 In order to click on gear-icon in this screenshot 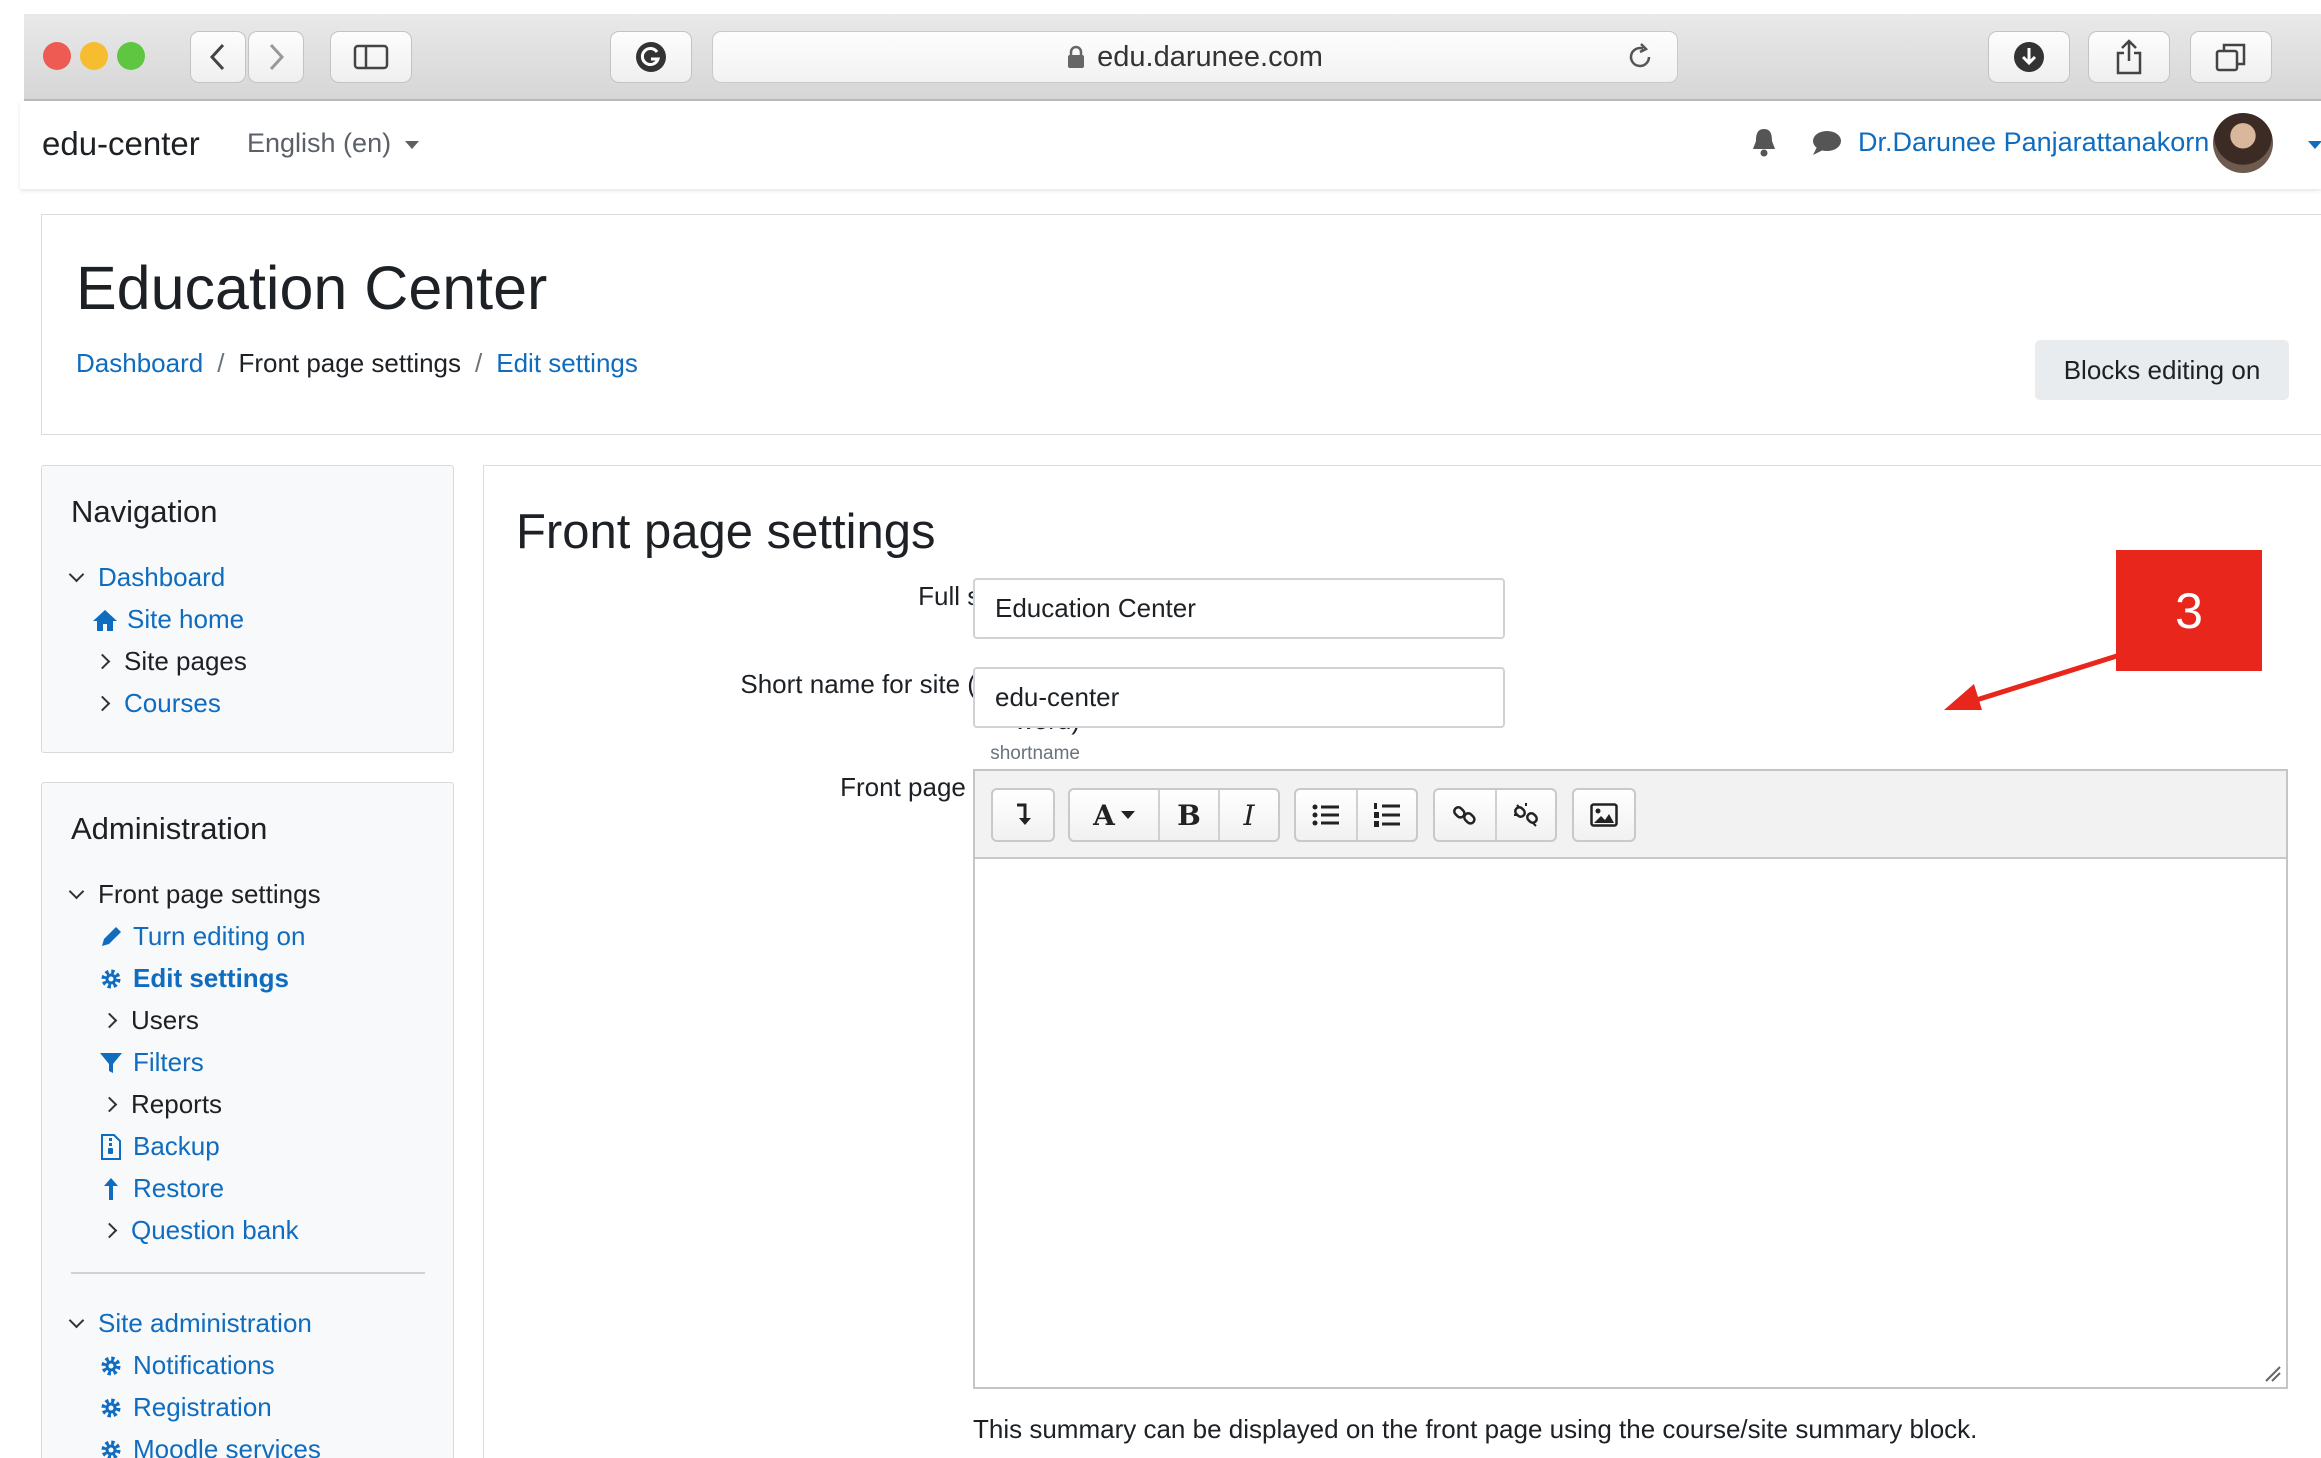, I will do `click(111, 1366)`.